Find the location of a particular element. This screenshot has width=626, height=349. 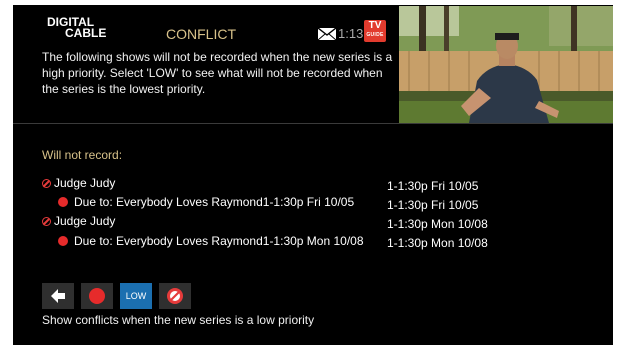

brand-logo: DIGITAL CABLE is located at coordinates (77, 28).